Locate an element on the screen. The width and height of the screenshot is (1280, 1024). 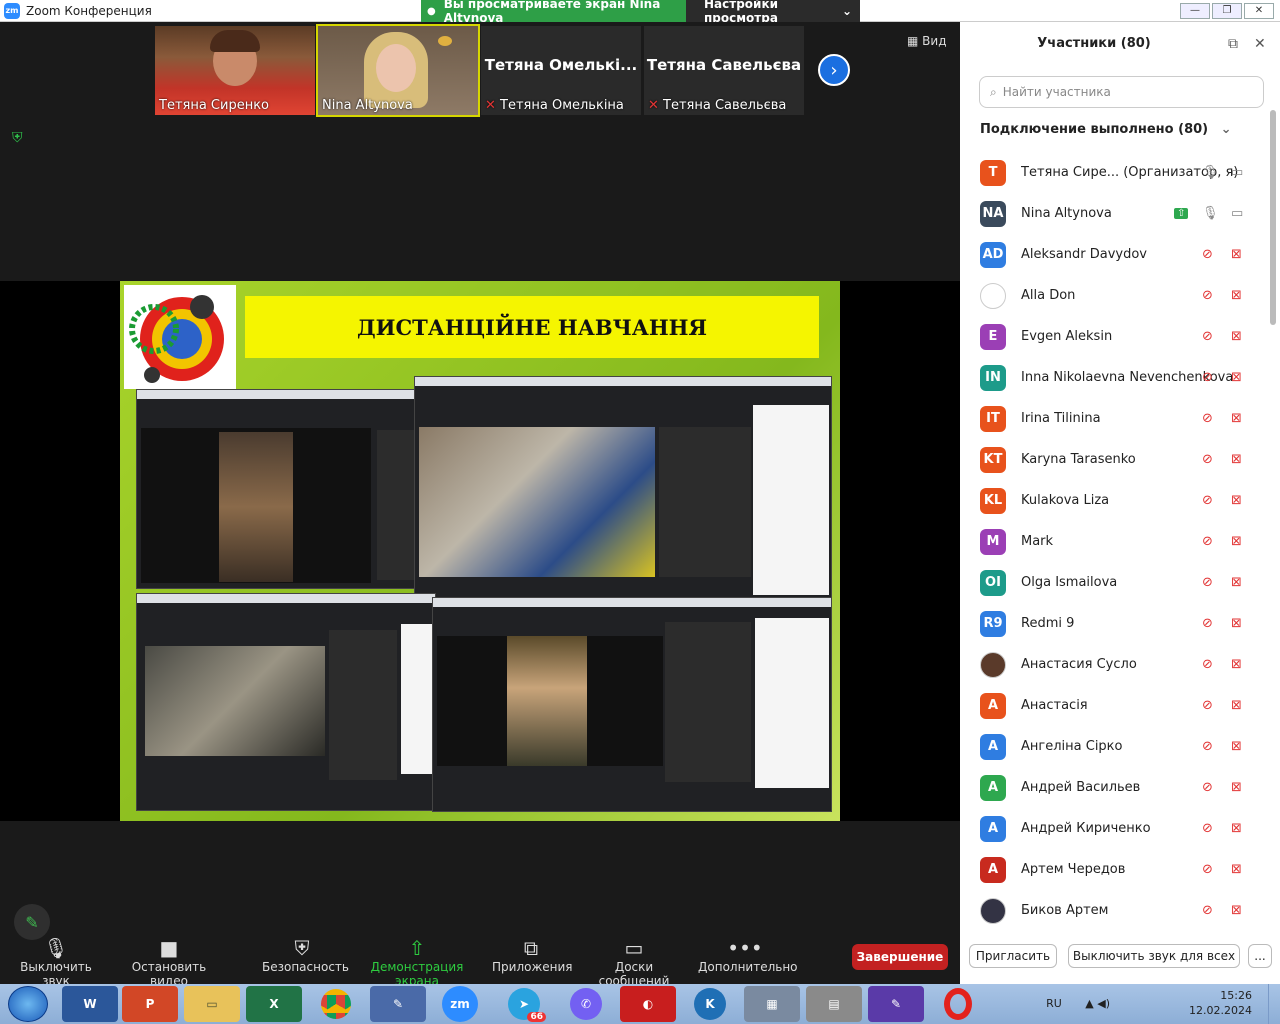
word-taskbar-icon: W is located at coordinates (90, 1004).